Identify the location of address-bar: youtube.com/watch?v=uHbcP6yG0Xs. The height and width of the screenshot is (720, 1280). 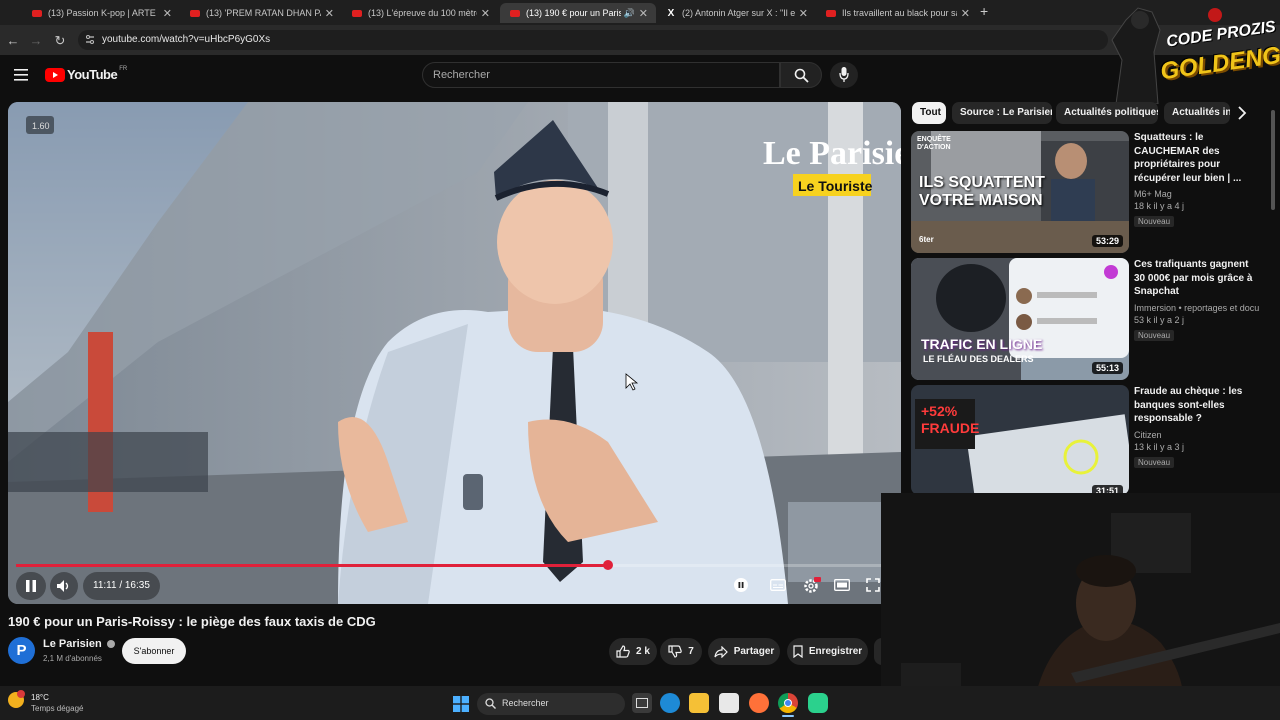
(593, 40).